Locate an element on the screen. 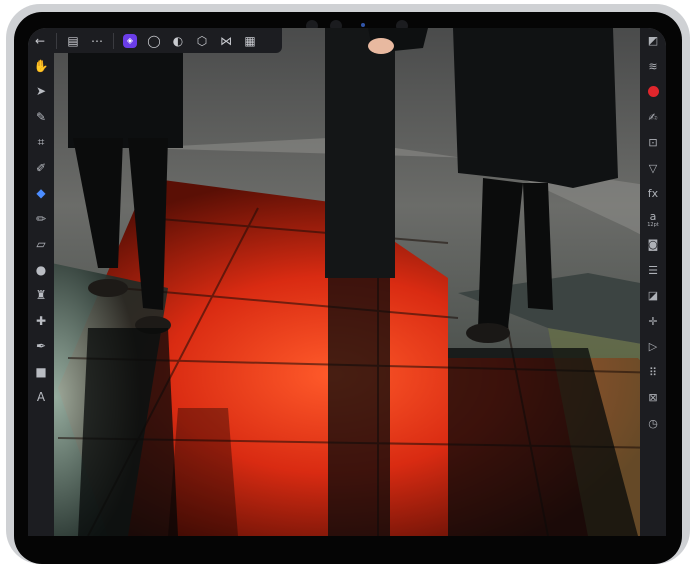  stock-icon: ⊠ is located at coordinates (653, 398).